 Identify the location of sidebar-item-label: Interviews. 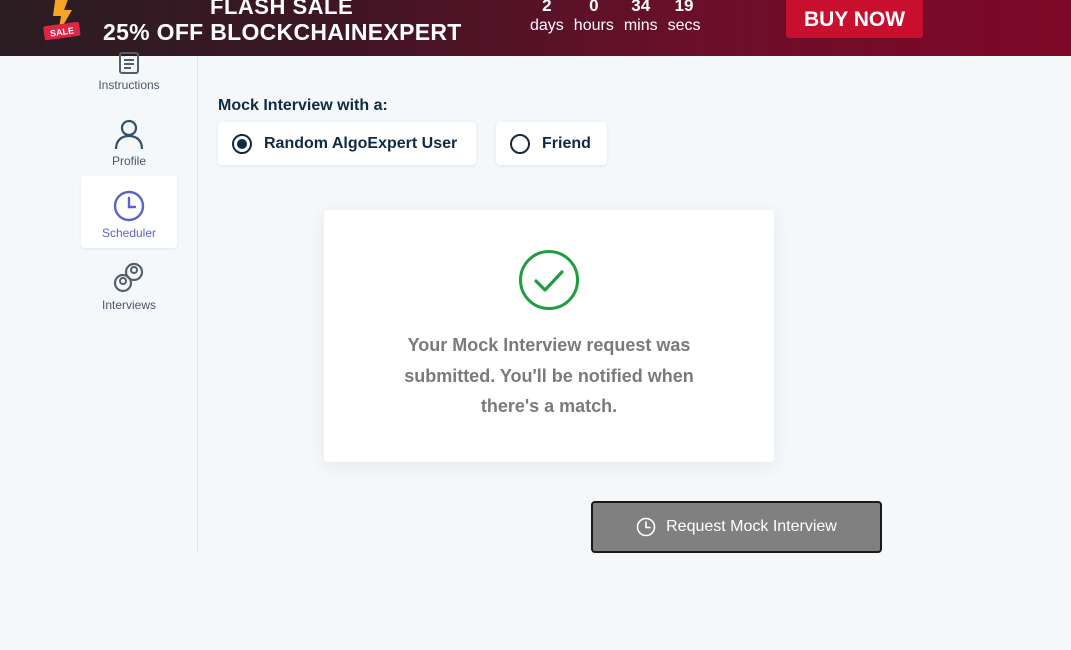
(129, 305).